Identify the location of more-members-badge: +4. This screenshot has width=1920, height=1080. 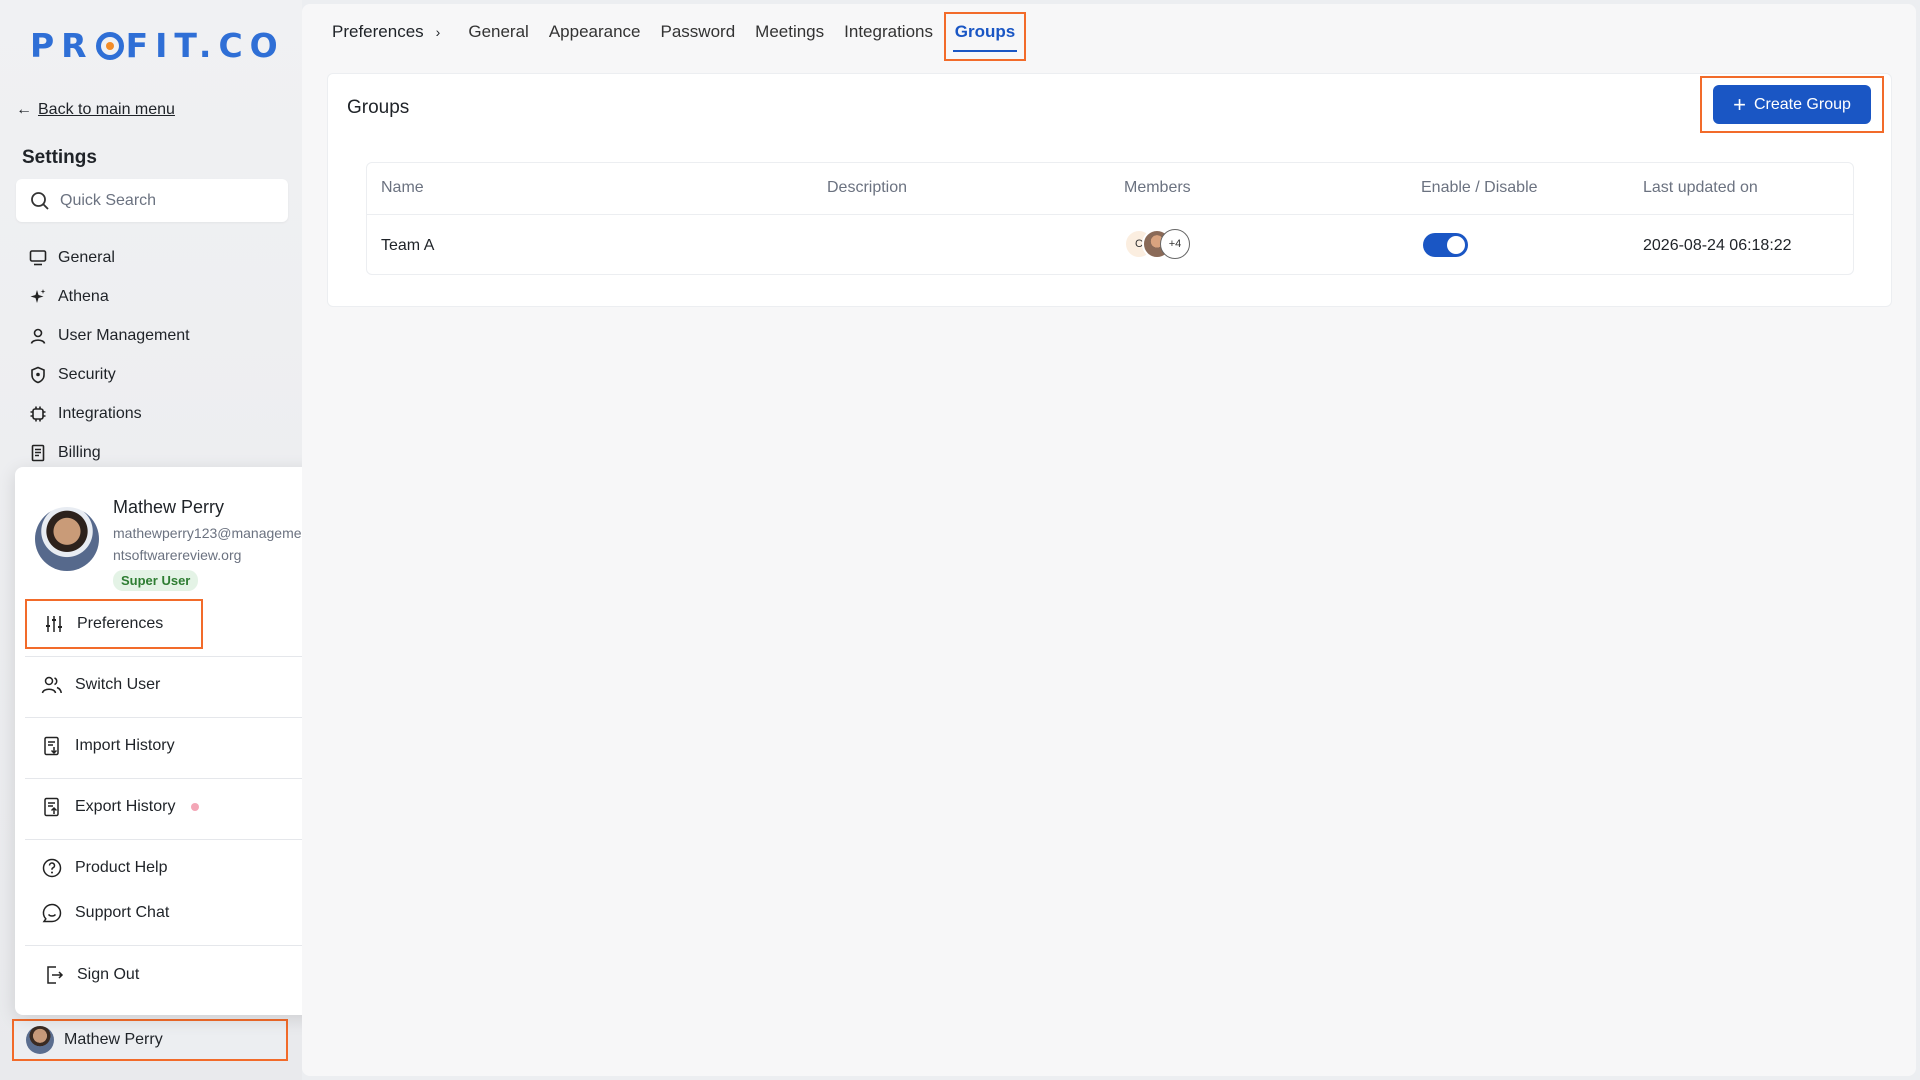
(1175, 244).